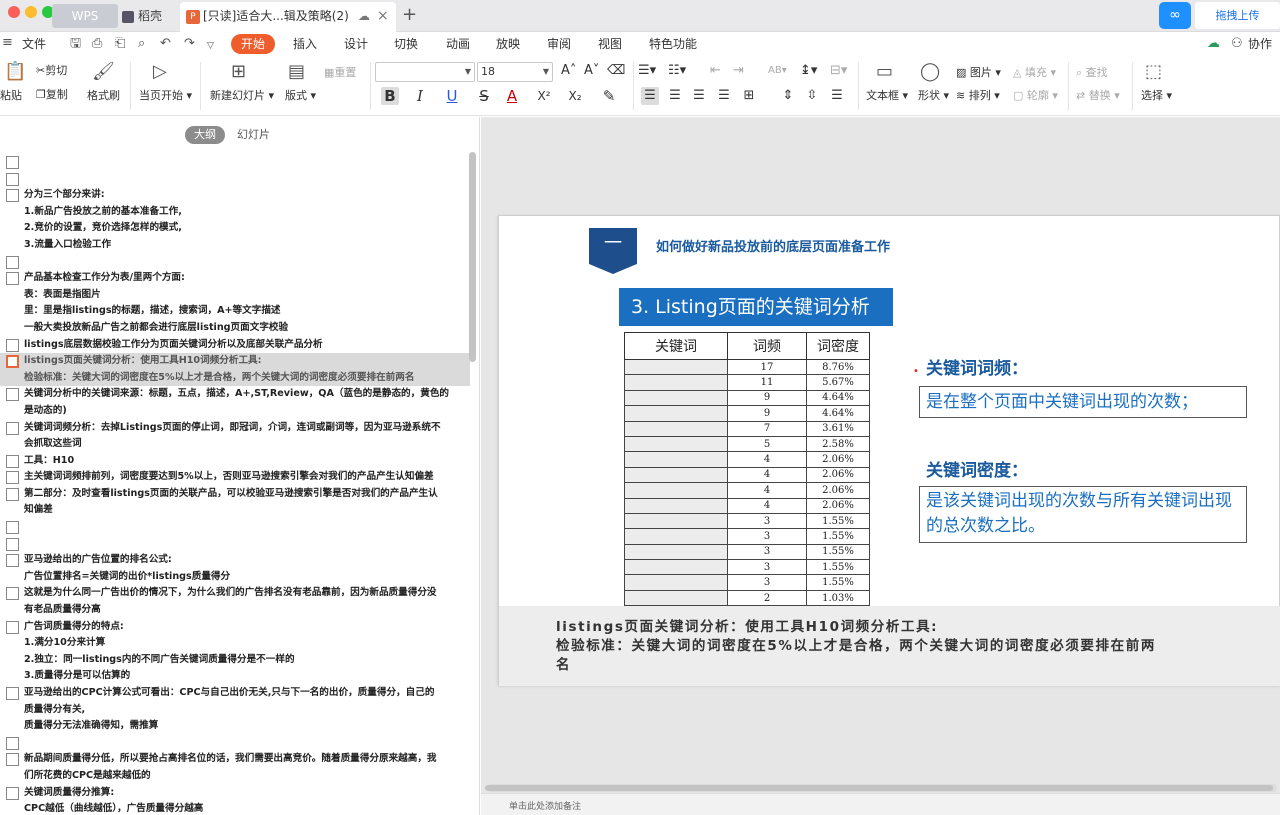 This screenshot has height=815, width=1280. Describe the element at coordinates (749, 96) in the screenshot. I see `distributed-align-icon: ⊞` at that location.